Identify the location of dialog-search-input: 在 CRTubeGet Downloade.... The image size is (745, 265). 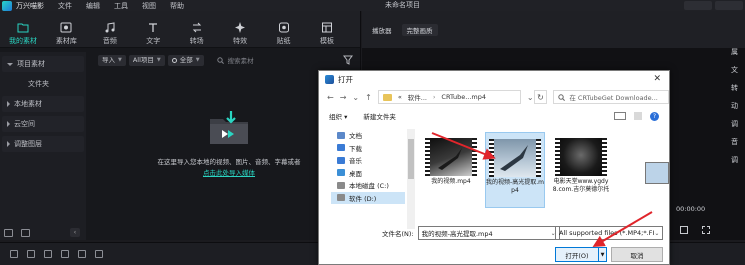
(611, 97).